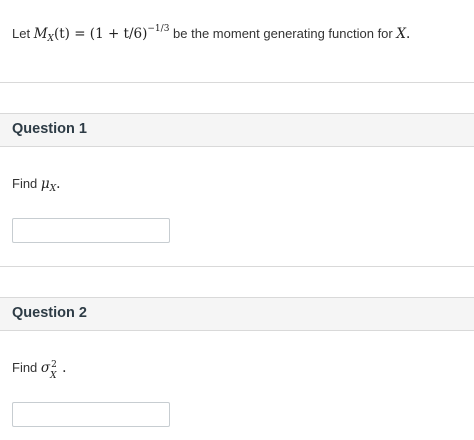 Image resolution: width=474 pixels, height=440 pixels. I want to click on question-1-prompt: Find μX., so click(36, 184).